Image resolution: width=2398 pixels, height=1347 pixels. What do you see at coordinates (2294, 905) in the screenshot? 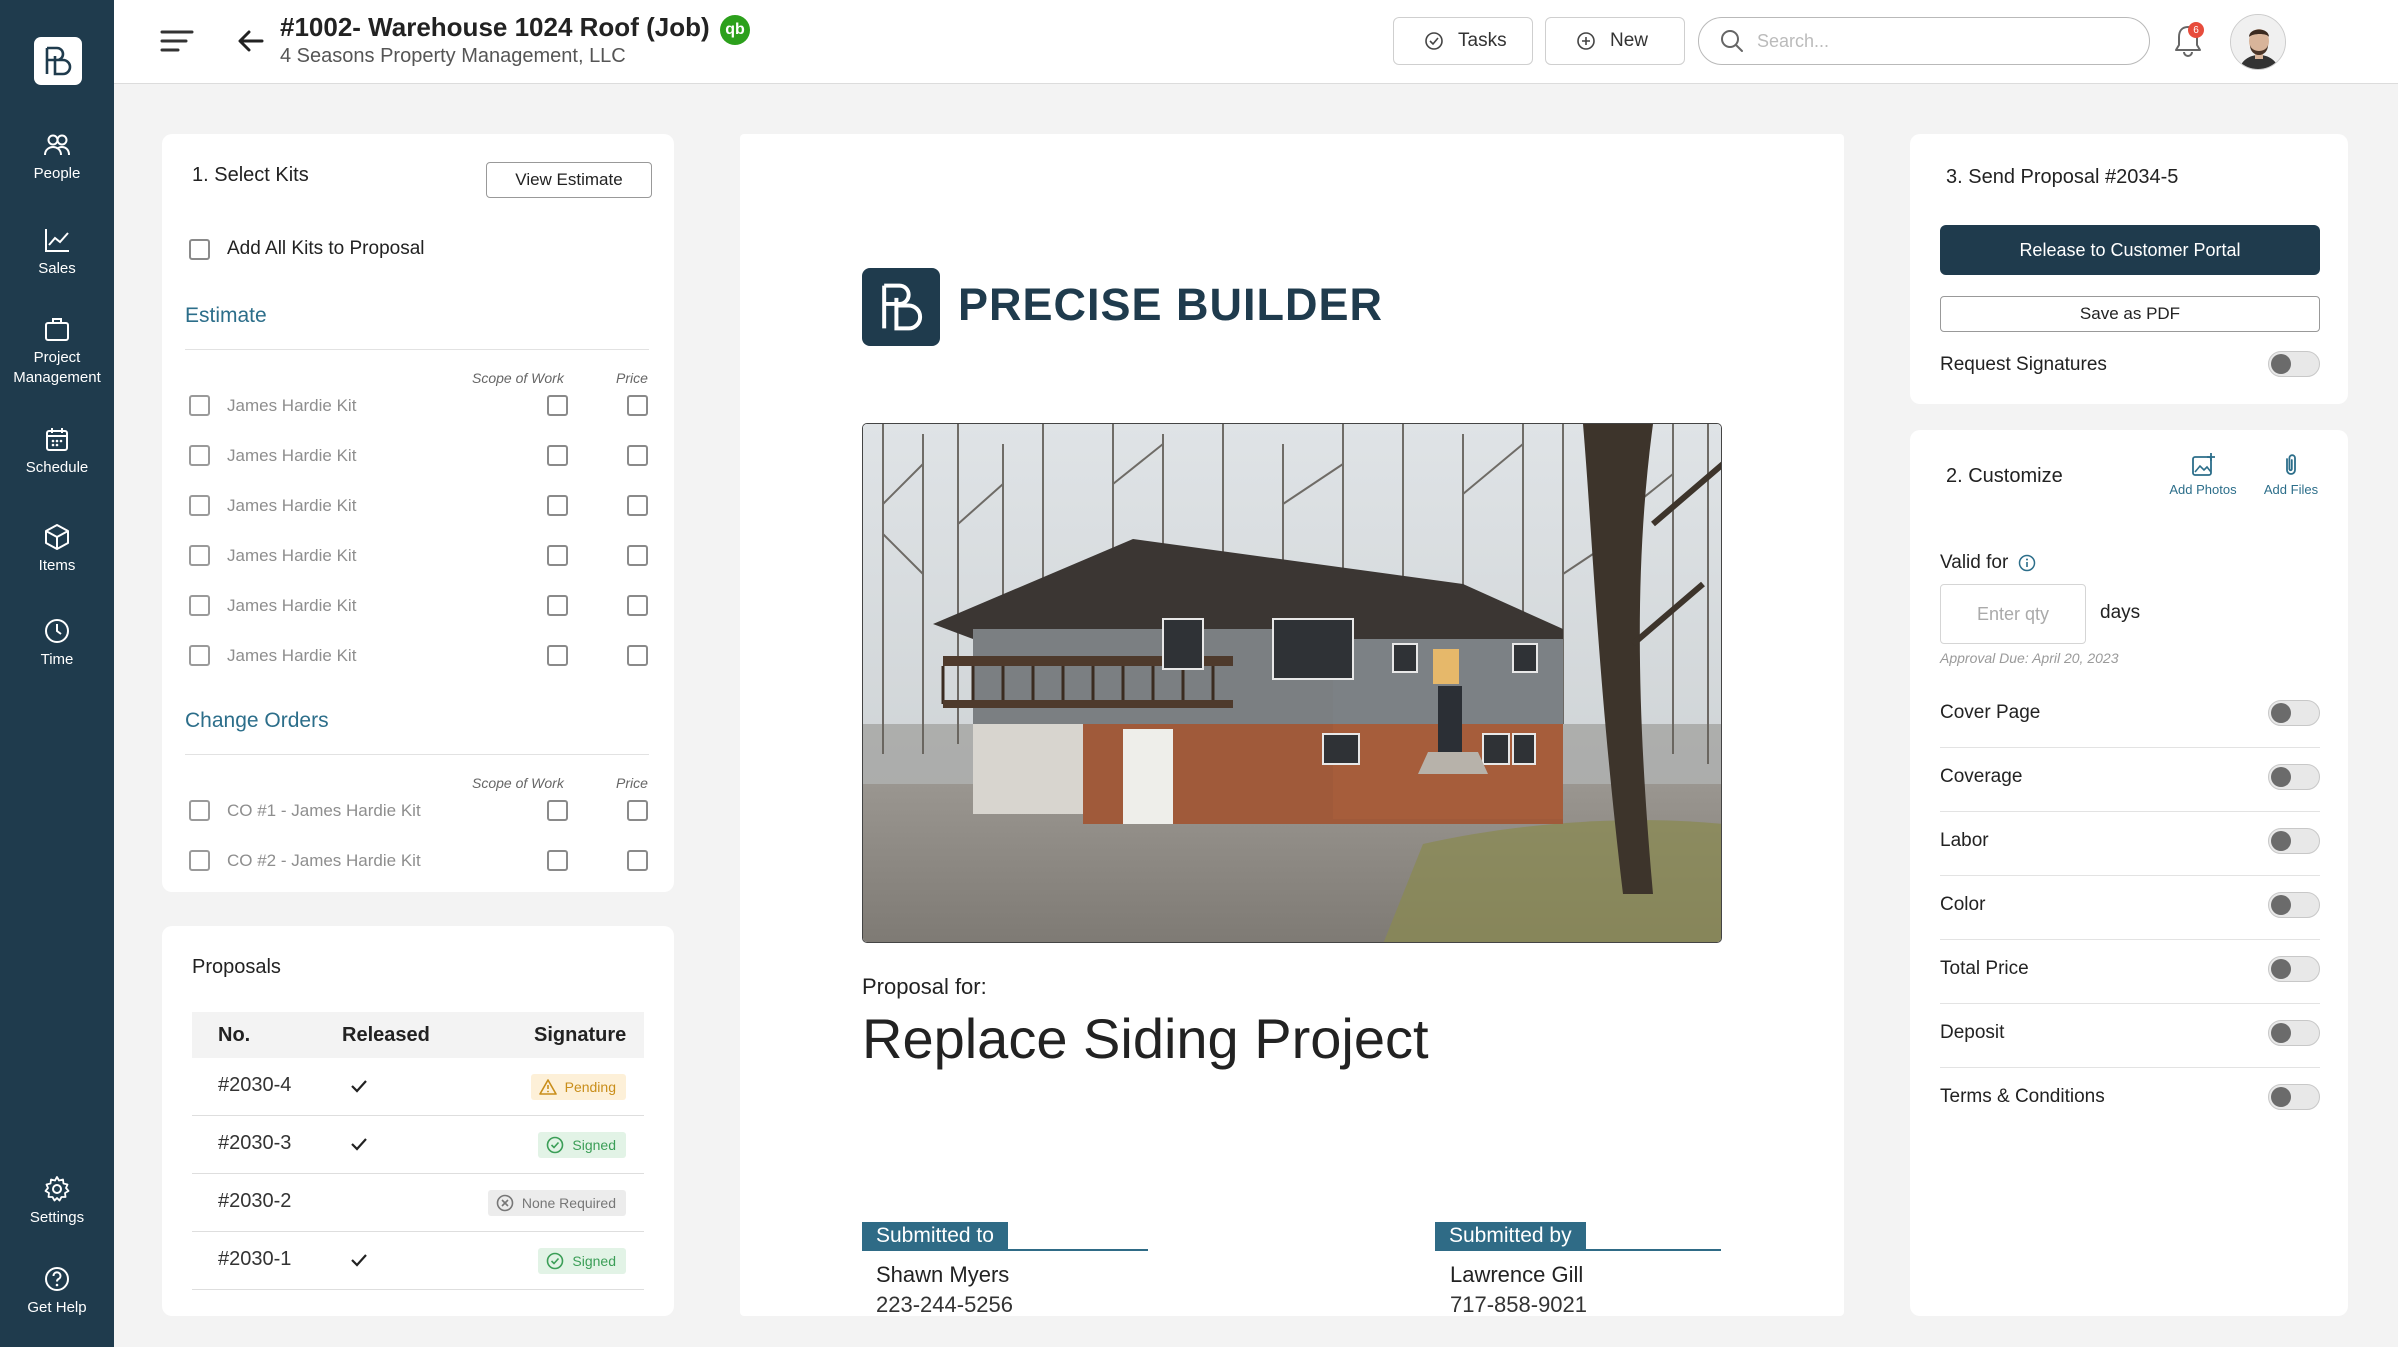
I see `color-toggle` at bounding box center [2294, 905].